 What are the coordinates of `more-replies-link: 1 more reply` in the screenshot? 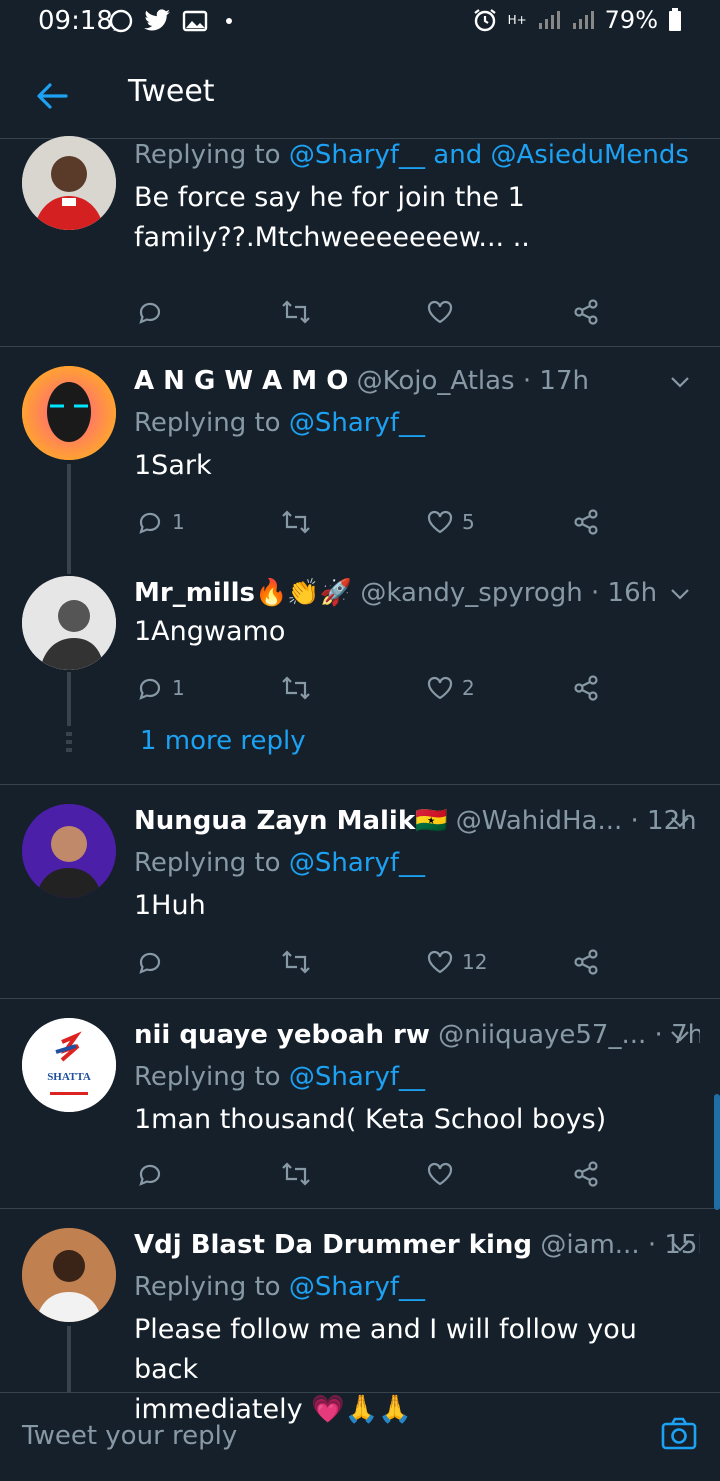 It's located at (223, 741).